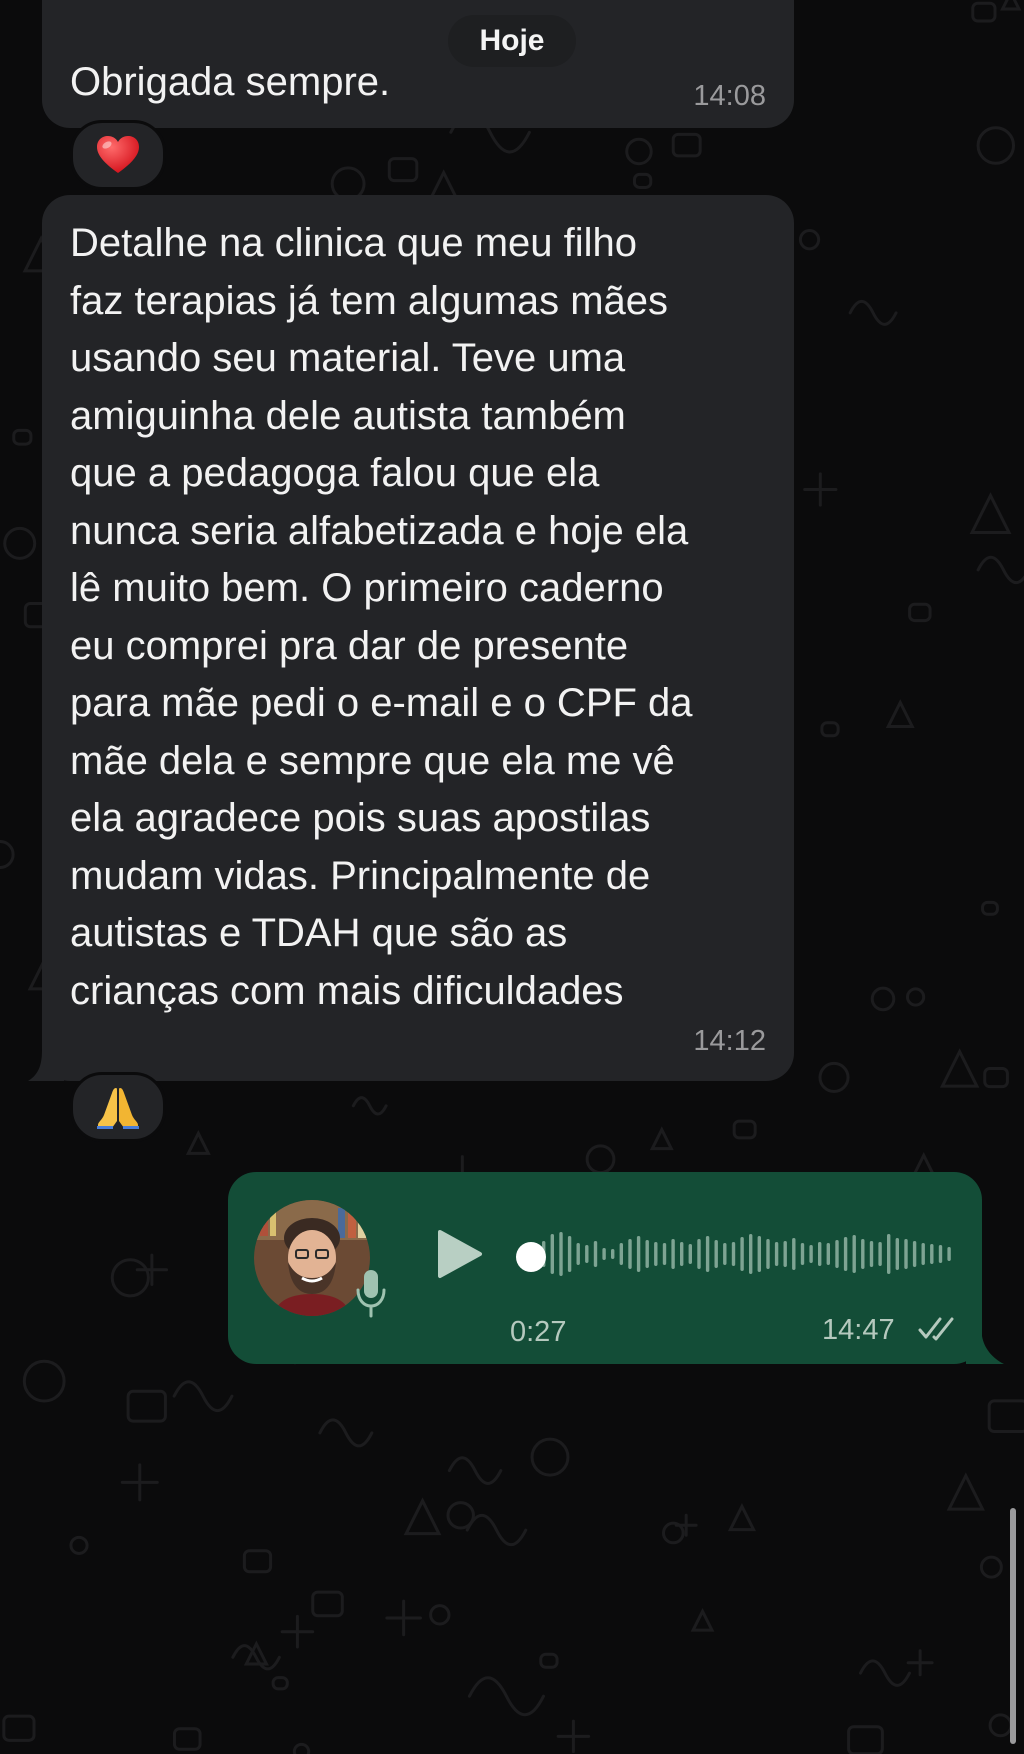 The width and height of the screenshot is (1024, 1754). Describe the element at coordinates (418, 64) in the screenshot. I see `message-bubble-incoming: Obrigada sempre. 14:08` at that location.